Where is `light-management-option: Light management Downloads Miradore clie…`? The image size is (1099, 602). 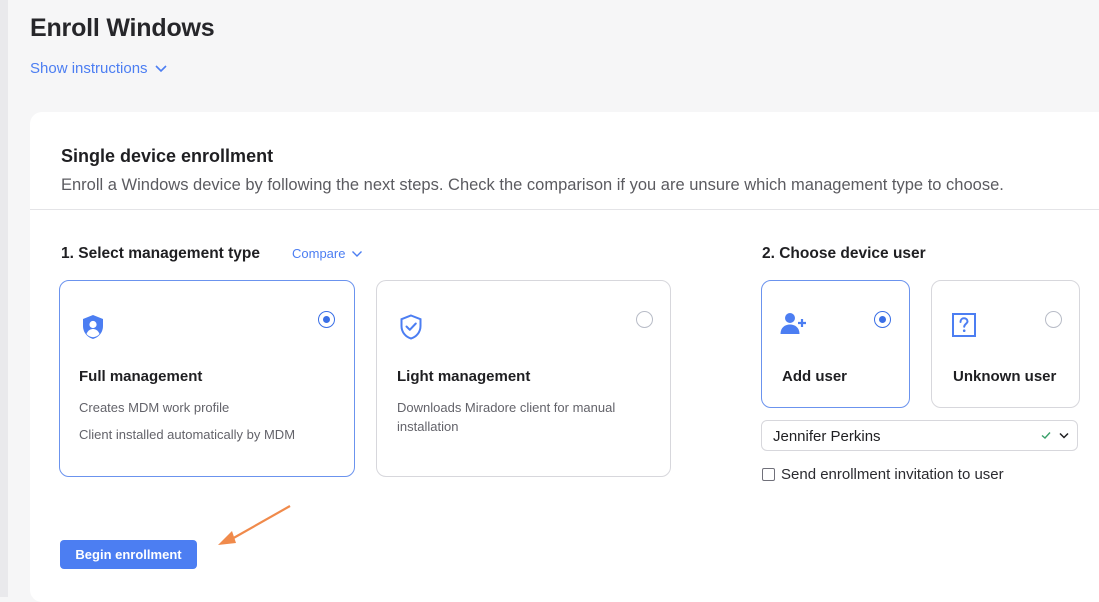
light-management-option: Light management Downloads Miradore clie… is located at coordinates (523, 378).